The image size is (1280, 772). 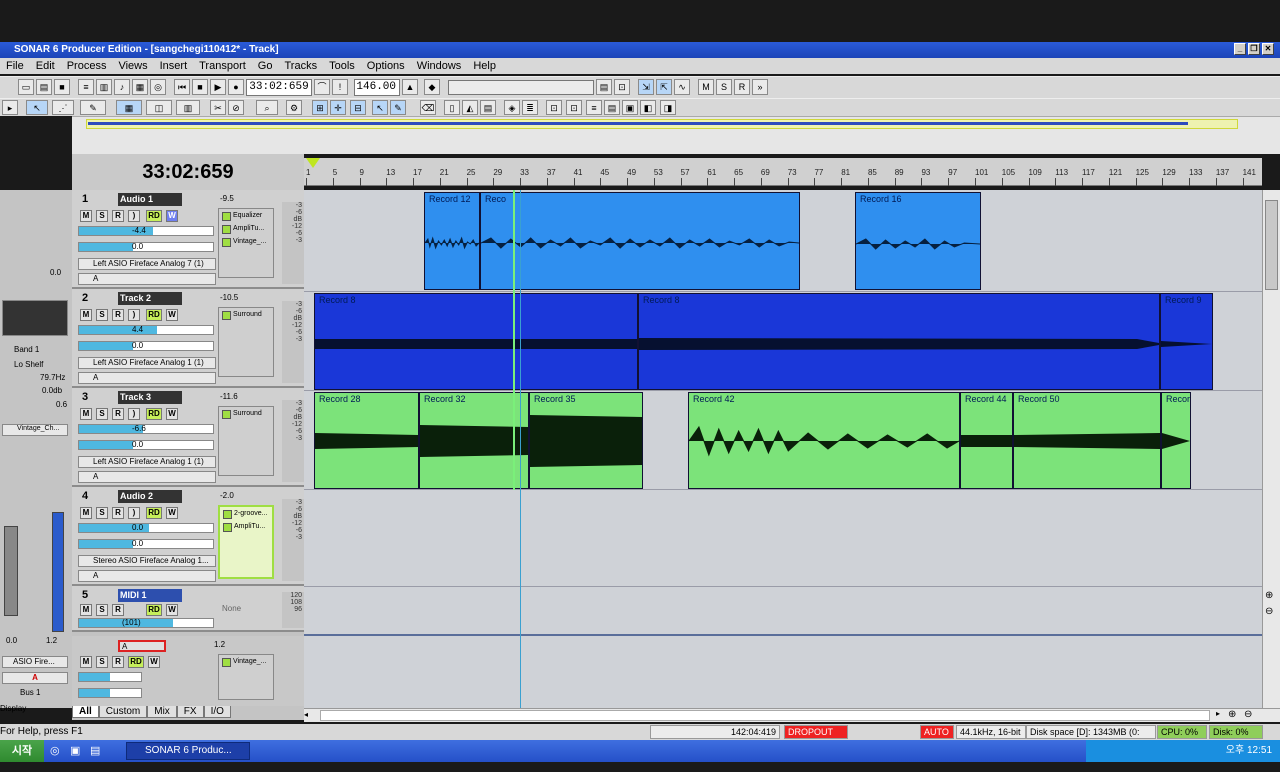 What do you see at coordinates (218, 107) in the screenshot?
I see `split-icon: ✂` at bounding box center [218, 107].